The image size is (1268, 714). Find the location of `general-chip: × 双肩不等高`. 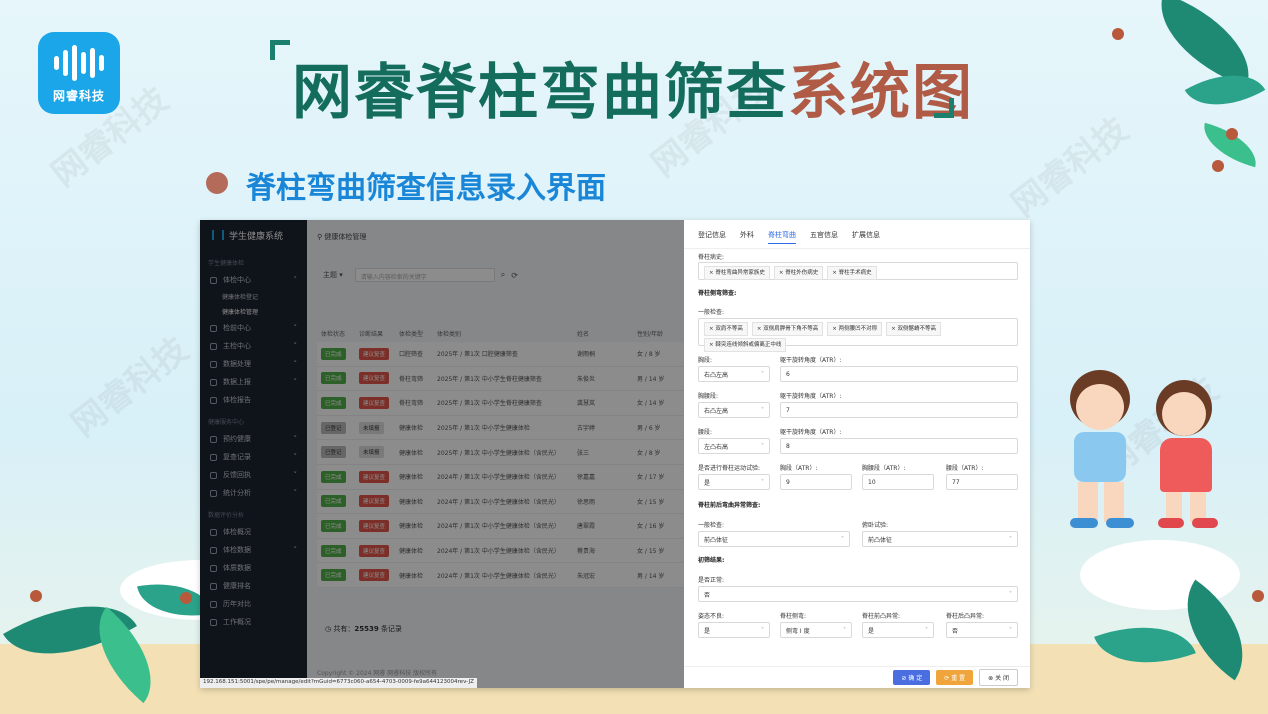

general-chip: × 双肩不等高 is located at coordinates (726, 329).